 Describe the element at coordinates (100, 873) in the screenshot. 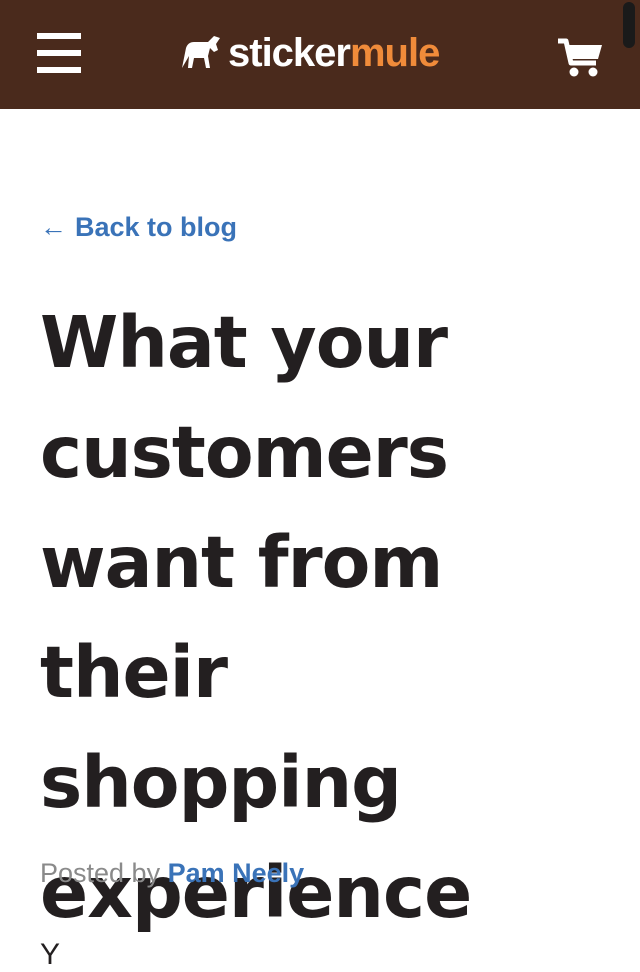

I see `byline-prefix: Posted by` at that location.